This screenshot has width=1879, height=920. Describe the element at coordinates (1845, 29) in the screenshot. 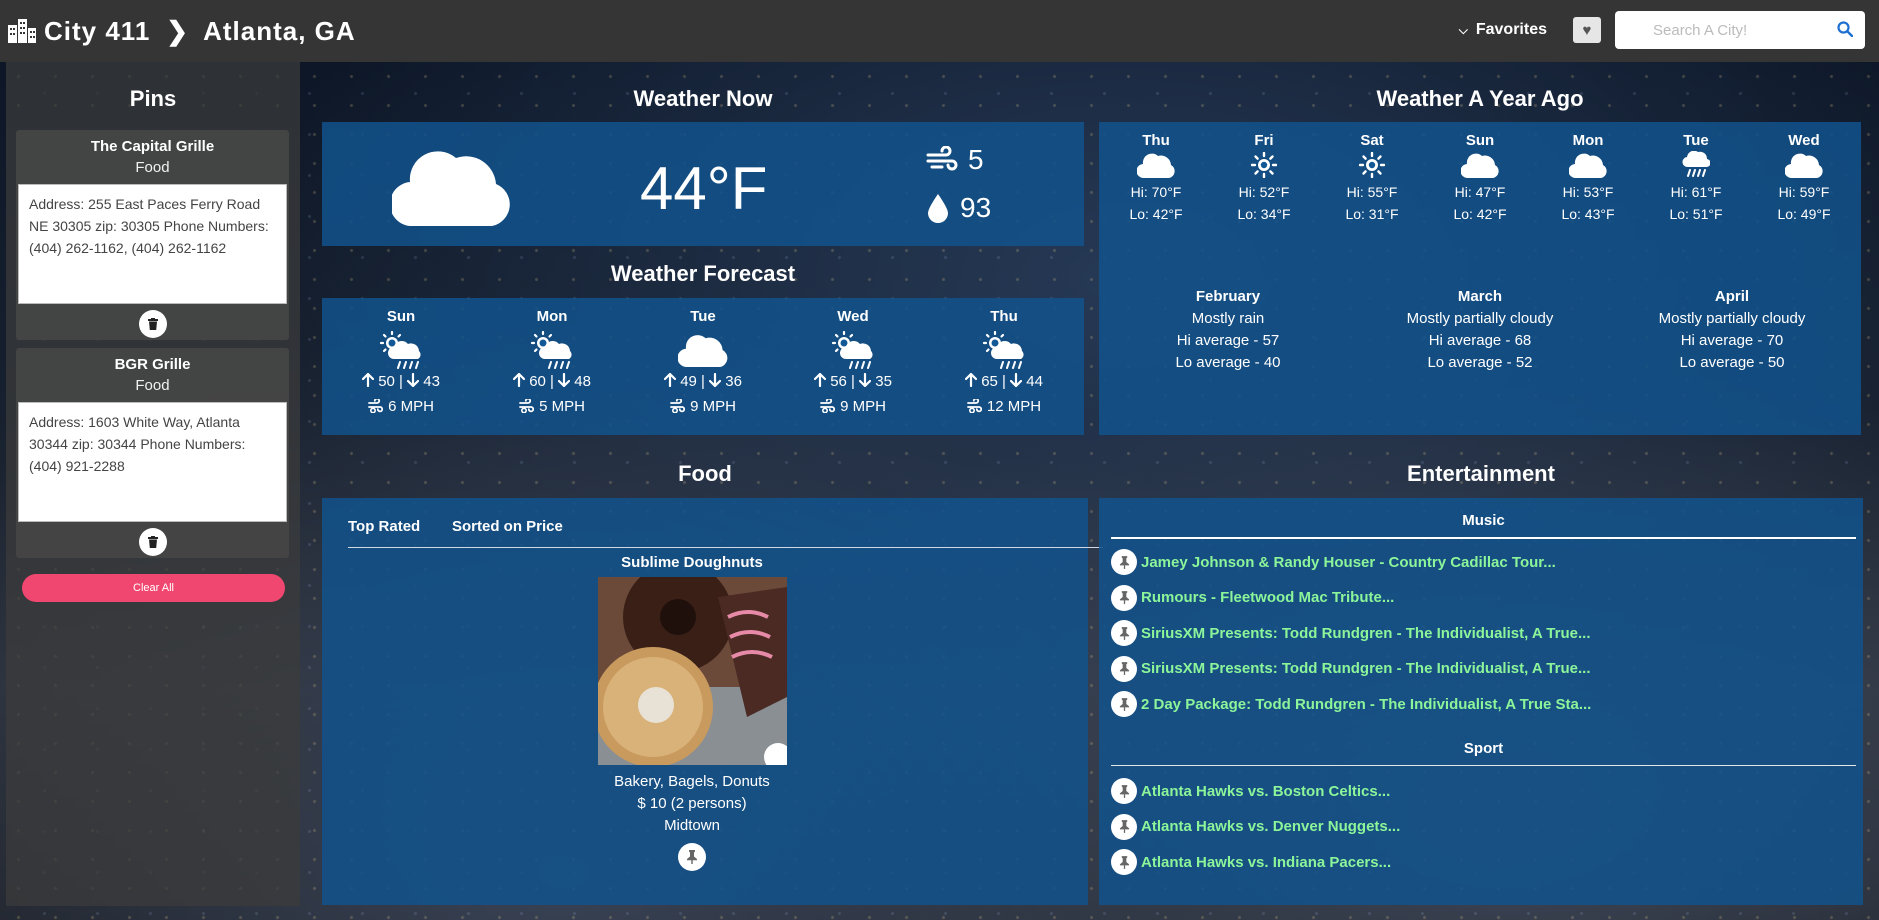

I see `search-icon` at that location.